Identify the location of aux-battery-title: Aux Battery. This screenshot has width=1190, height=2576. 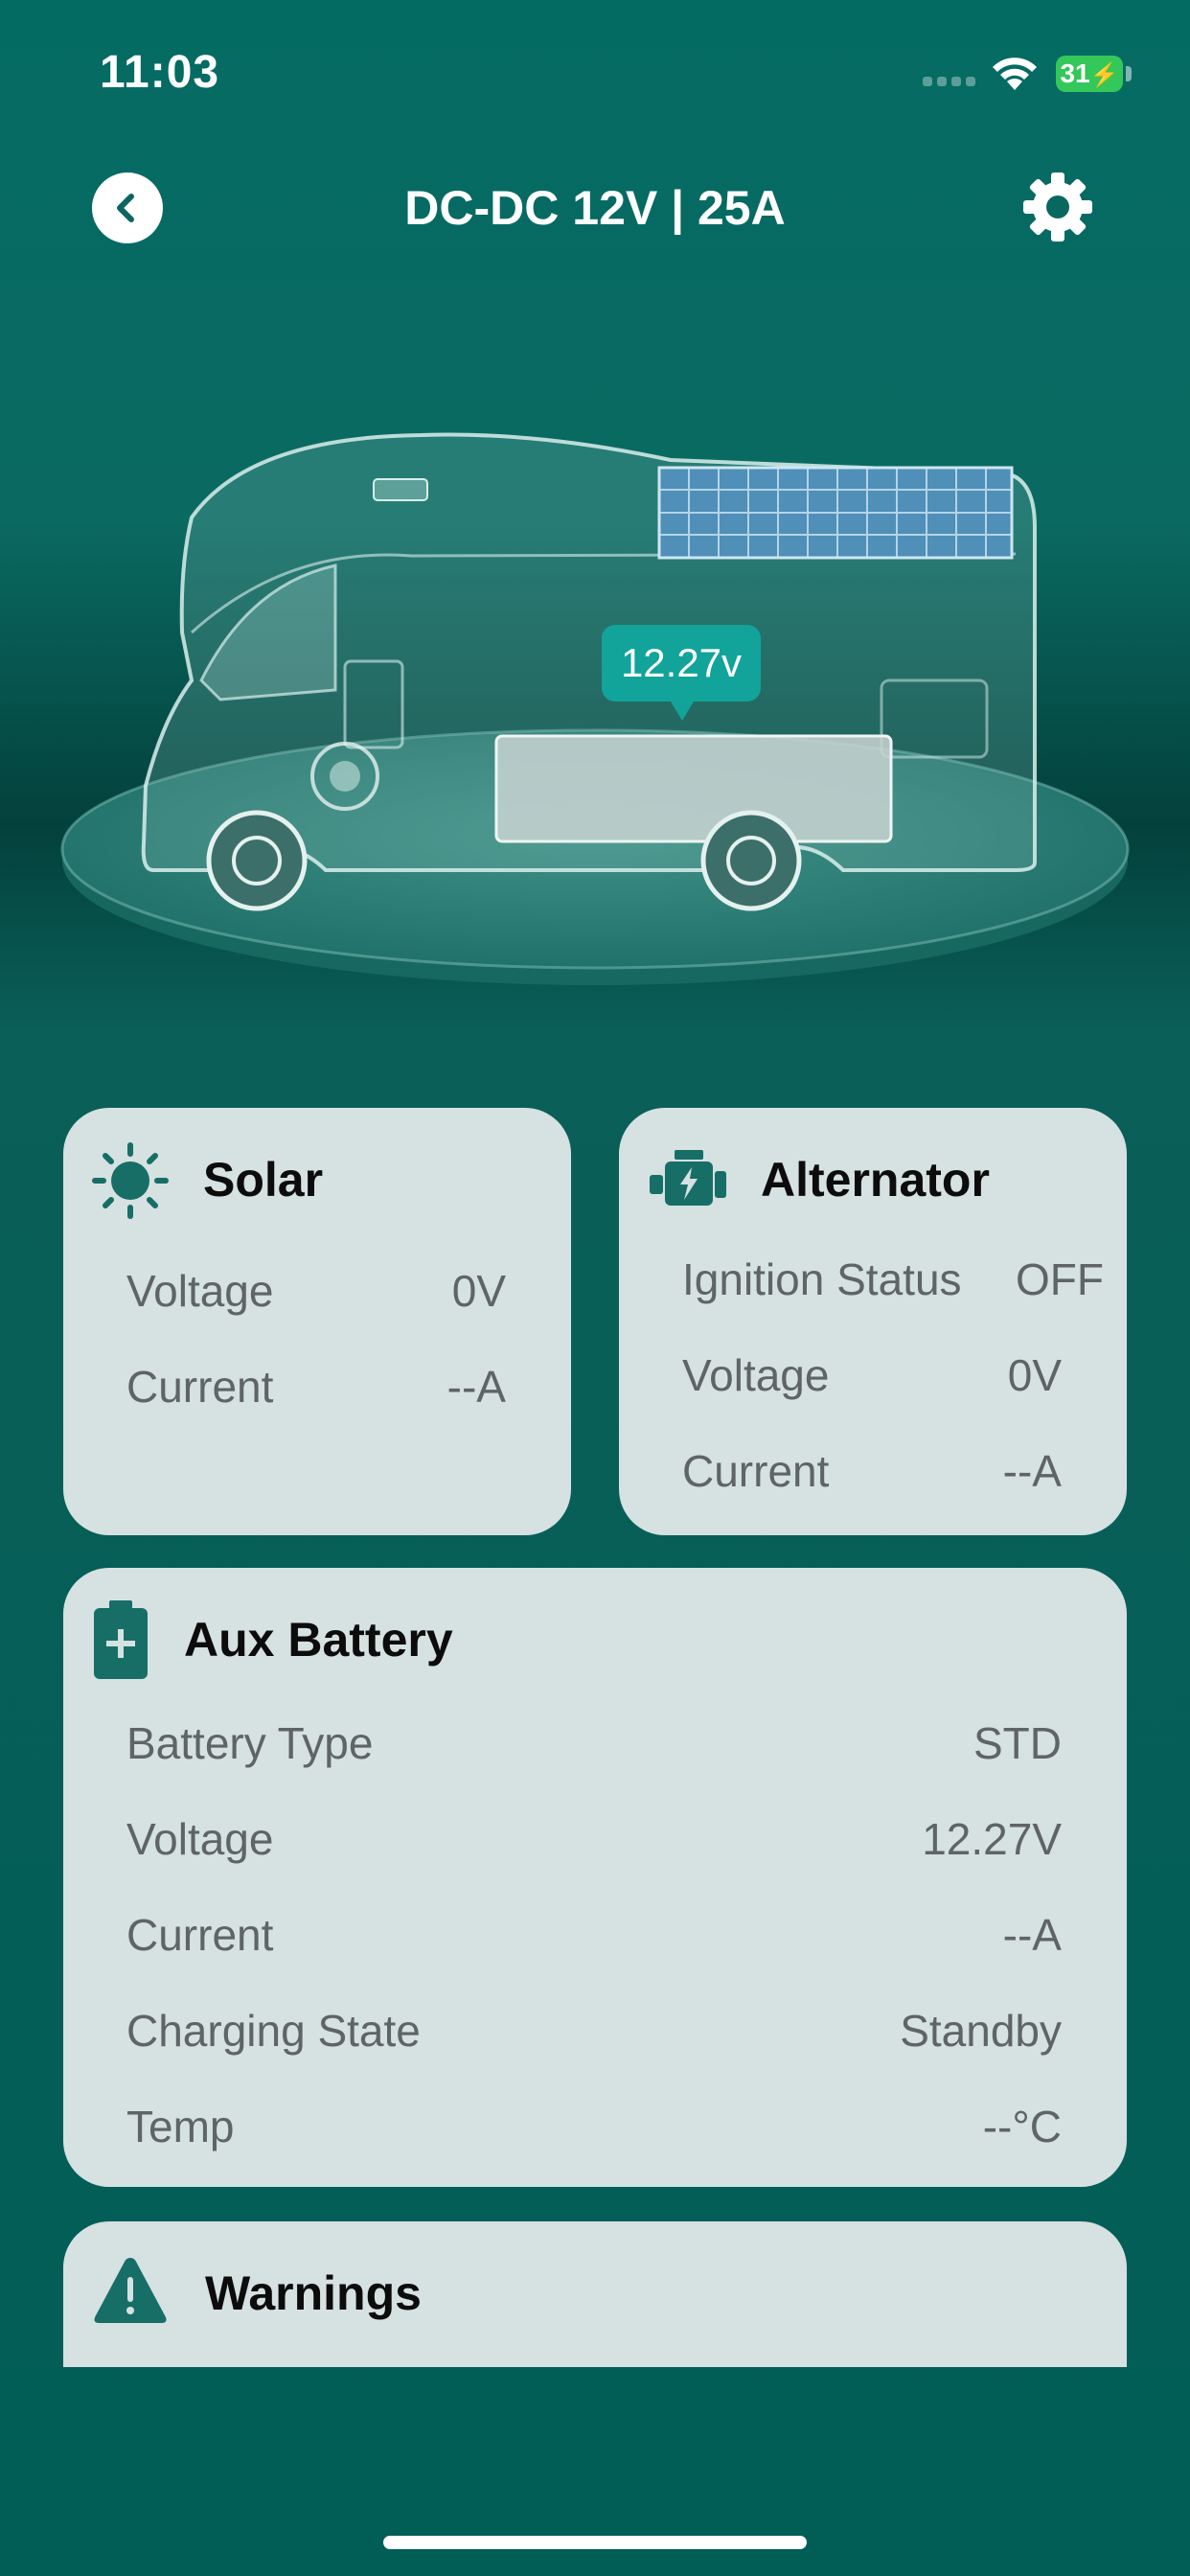
(319, 1640).